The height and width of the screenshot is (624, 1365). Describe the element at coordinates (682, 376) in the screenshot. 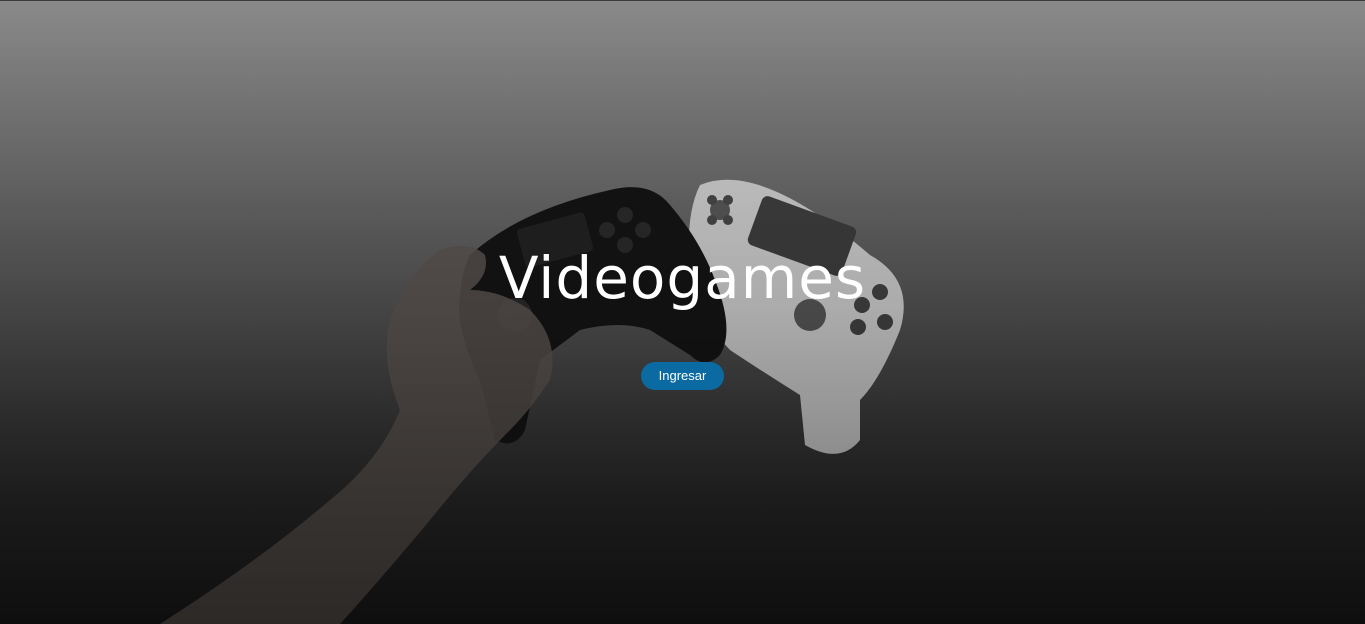

I see `ingresar-button: Ingresar` at that location.